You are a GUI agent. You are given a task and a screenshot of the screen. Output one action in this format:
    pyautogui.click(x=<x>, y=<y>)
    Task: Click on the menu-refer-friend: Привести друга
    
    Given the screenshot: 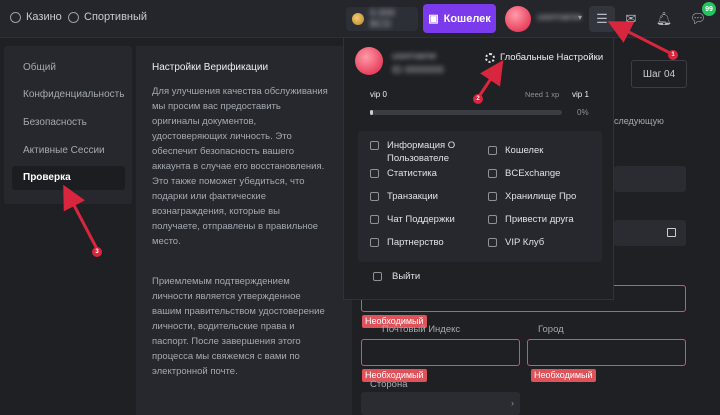 What is the action you would take?
    pyautogui.click(x=531, y=219)
    